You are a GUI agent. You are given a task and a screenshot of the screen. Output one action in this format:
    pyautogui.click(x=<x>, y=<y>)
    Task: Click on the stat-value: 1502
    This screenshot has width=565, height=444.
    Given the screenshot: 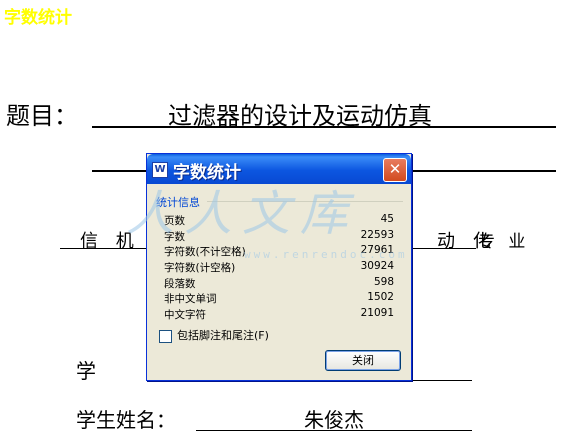 What is the action you would take?
    pyautogui.click(x=380, y=297)
    